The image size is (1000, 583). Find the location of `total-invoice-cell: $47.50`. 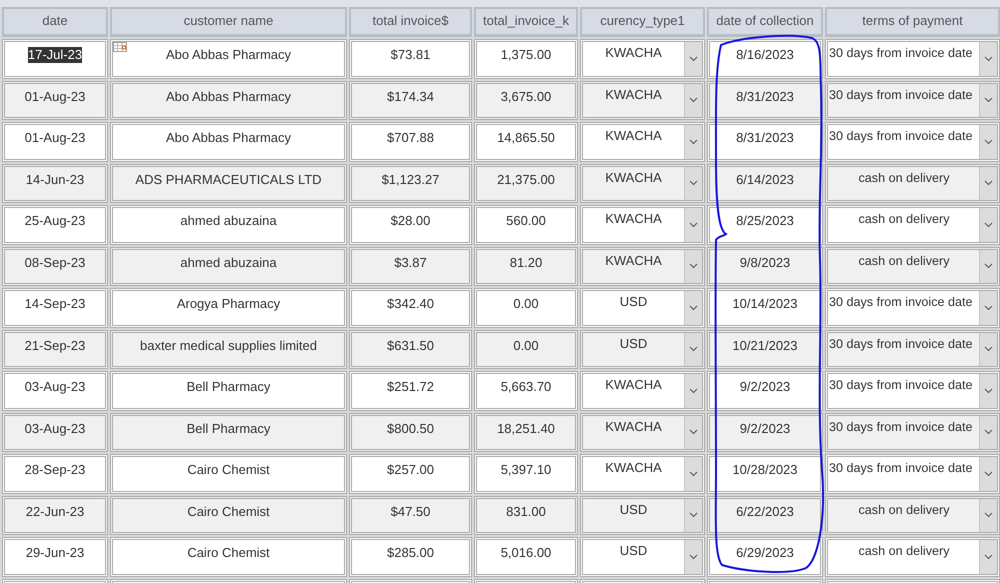

total-invoice-cell: $47.50 is located at coordinates (410, 512).